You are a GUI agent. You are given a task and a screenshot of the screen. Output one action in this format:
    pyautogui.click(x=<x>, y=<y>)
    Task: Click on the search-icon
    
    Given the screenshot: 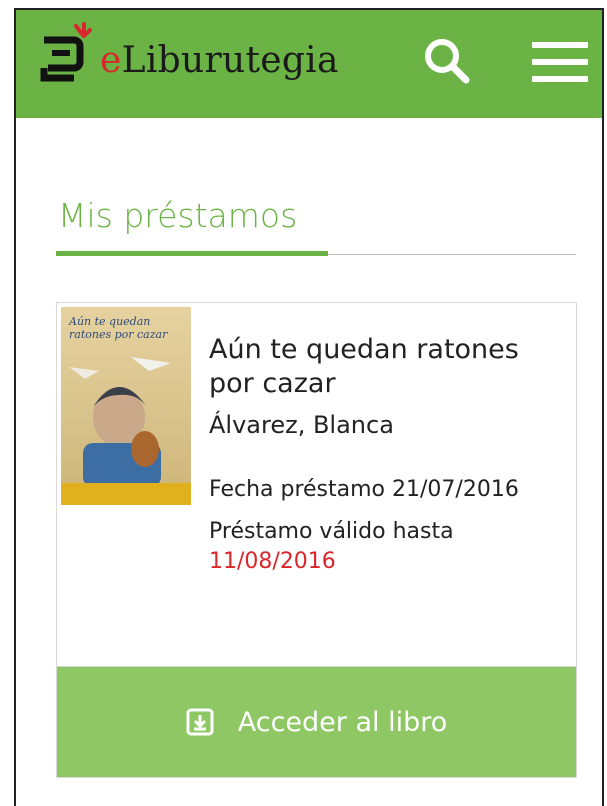 What is the action you would take?
    pyautogui.click(x=447, y=61)
    